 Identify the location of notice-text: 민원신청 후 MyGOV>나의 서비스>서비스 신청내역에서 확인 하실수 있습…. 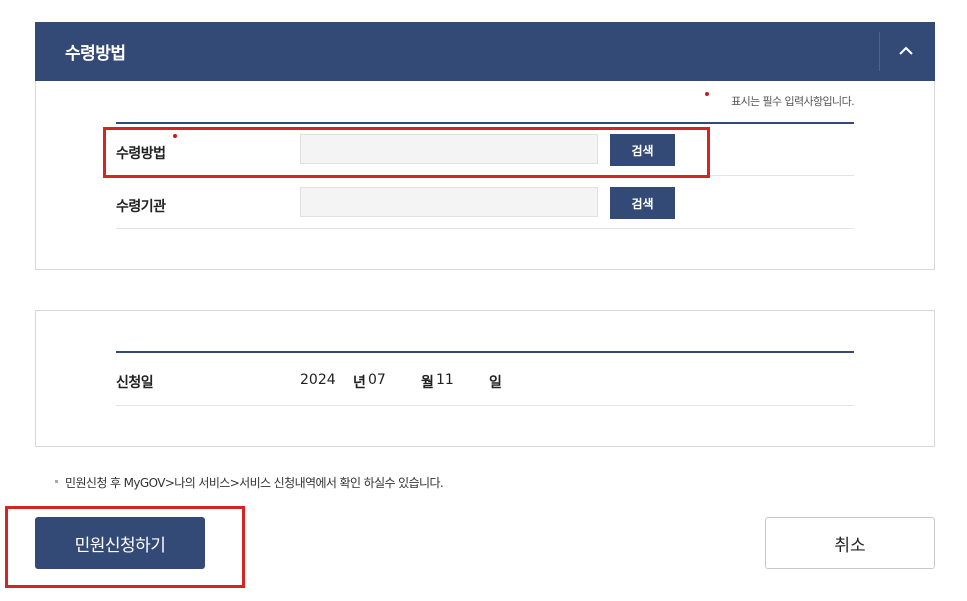
(254, 483).